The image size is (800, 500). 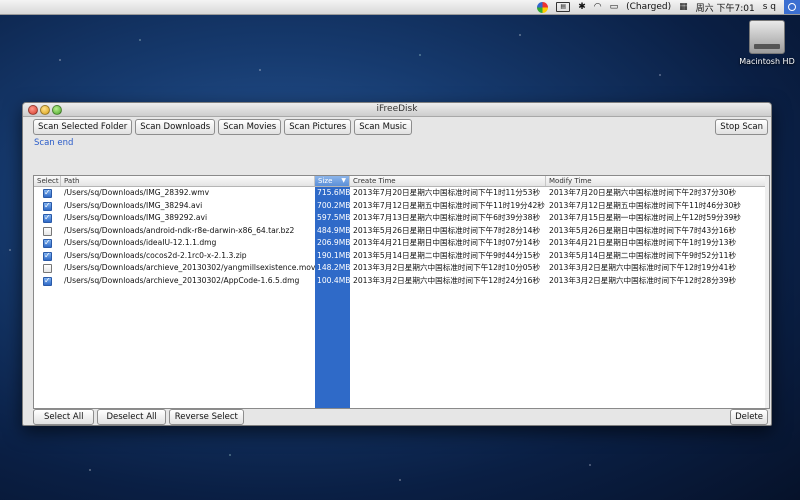 I want to click on create-time-cell: 2013年5月26日星期日中国标准时间下午7时28分14秒, so click(x=447, y=230).